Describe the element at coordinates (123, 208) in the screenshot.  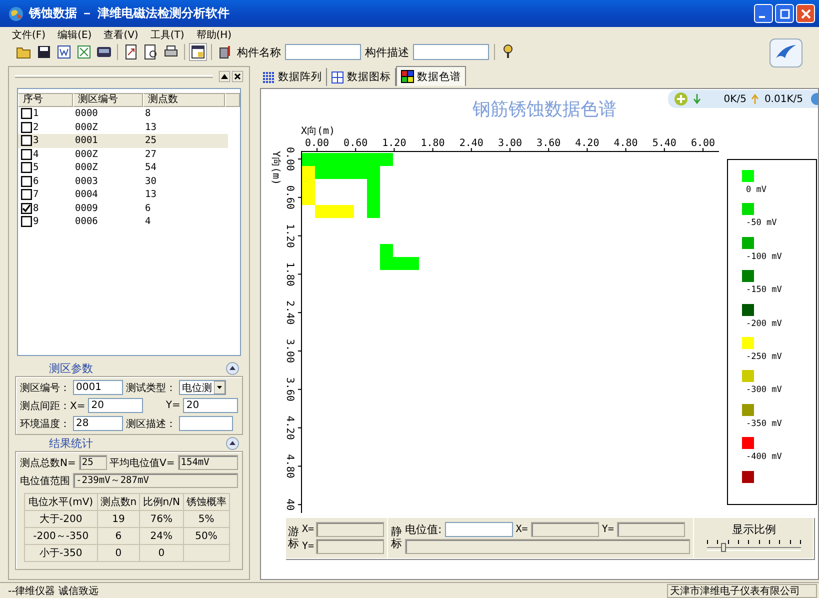
I see `list-row: 8 0009 6` at that location.